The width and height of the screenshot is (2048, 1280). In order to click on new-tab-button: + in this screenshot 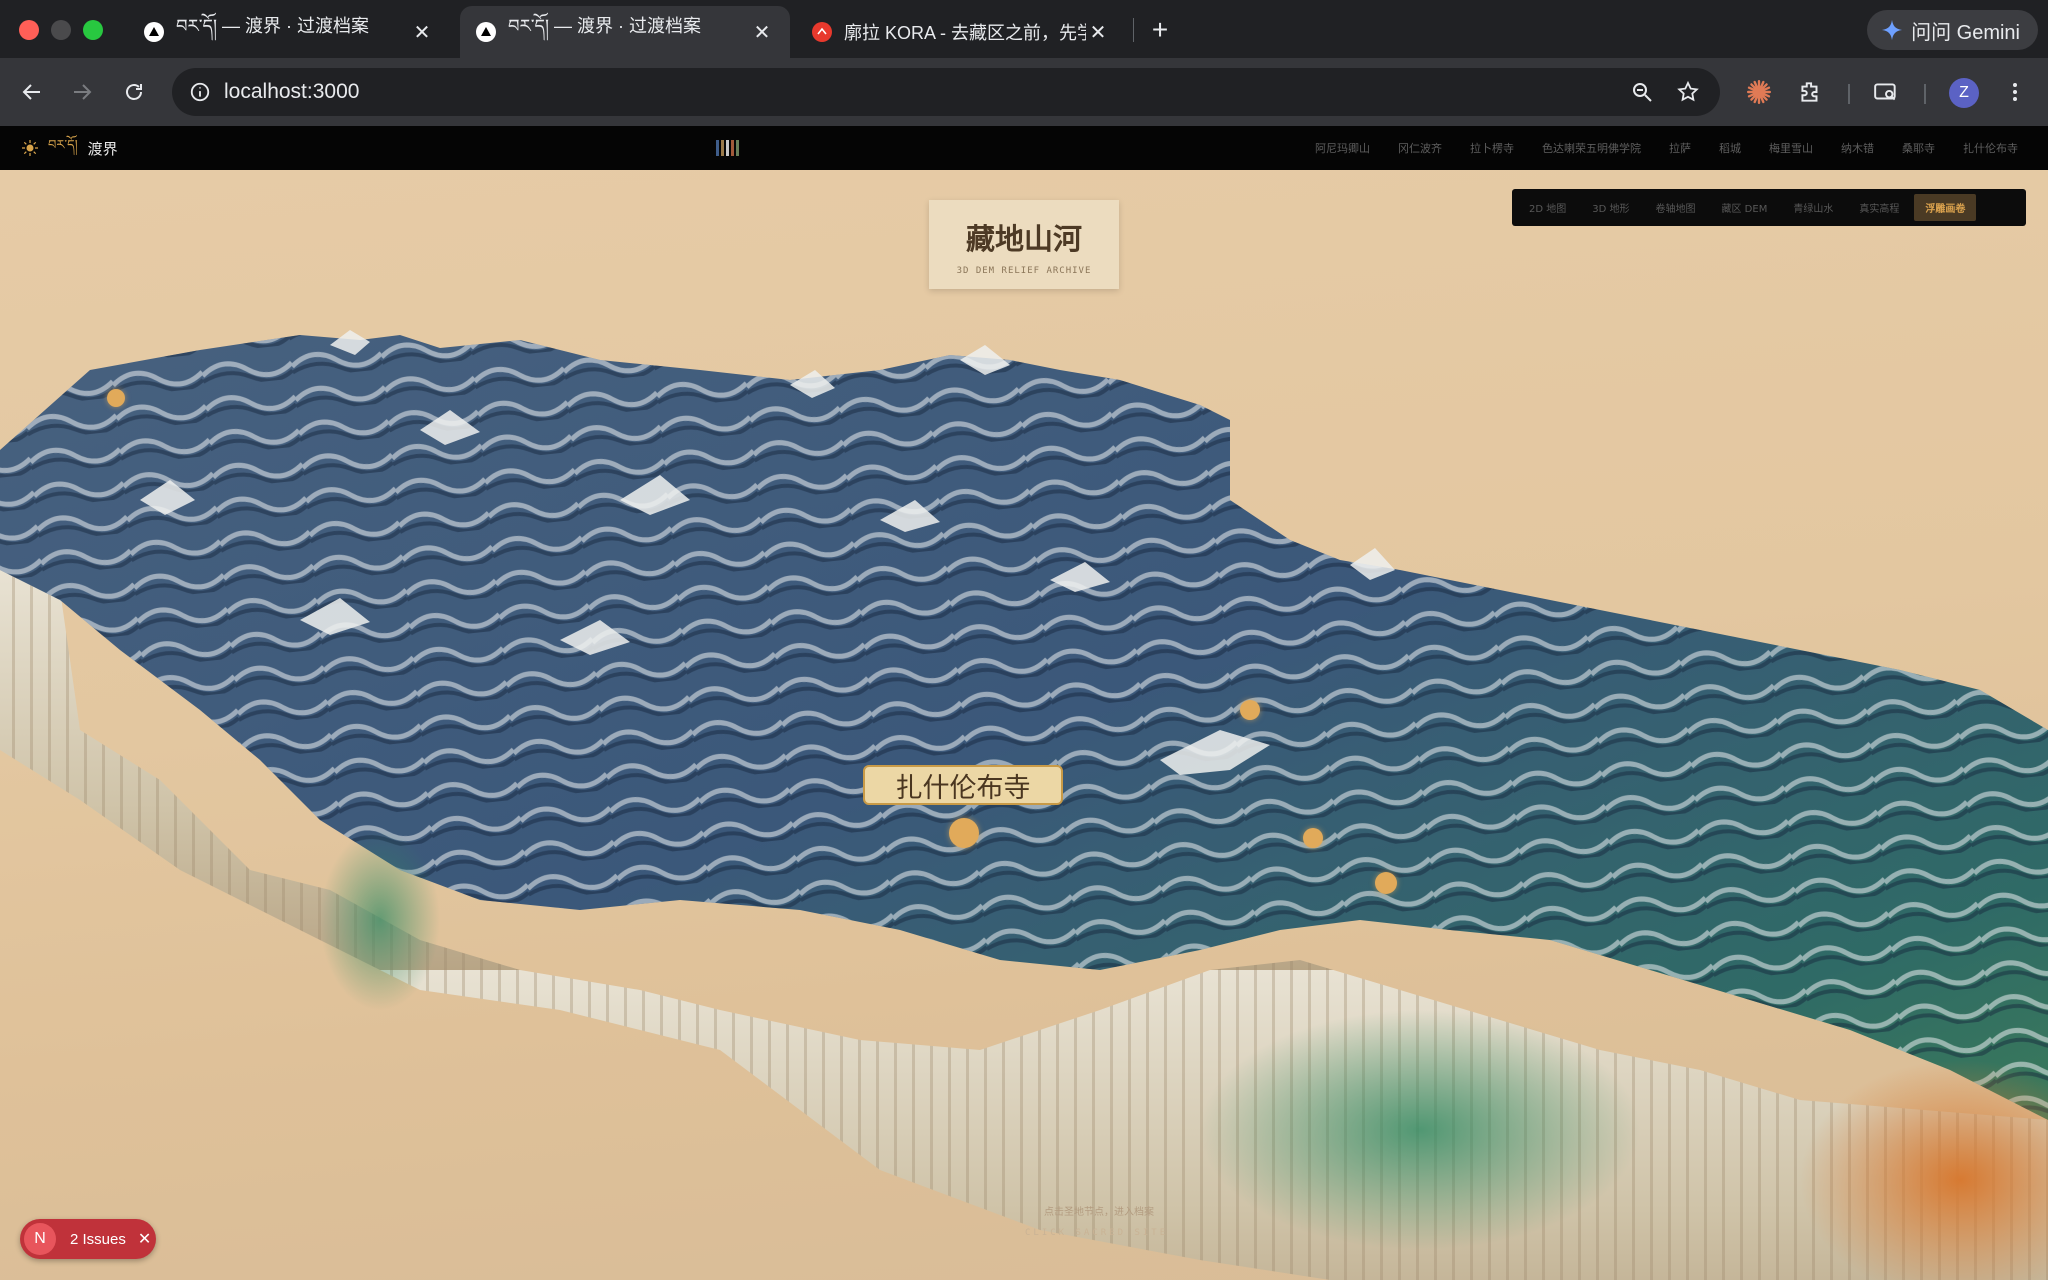, I will do `click(1160, 30)`.